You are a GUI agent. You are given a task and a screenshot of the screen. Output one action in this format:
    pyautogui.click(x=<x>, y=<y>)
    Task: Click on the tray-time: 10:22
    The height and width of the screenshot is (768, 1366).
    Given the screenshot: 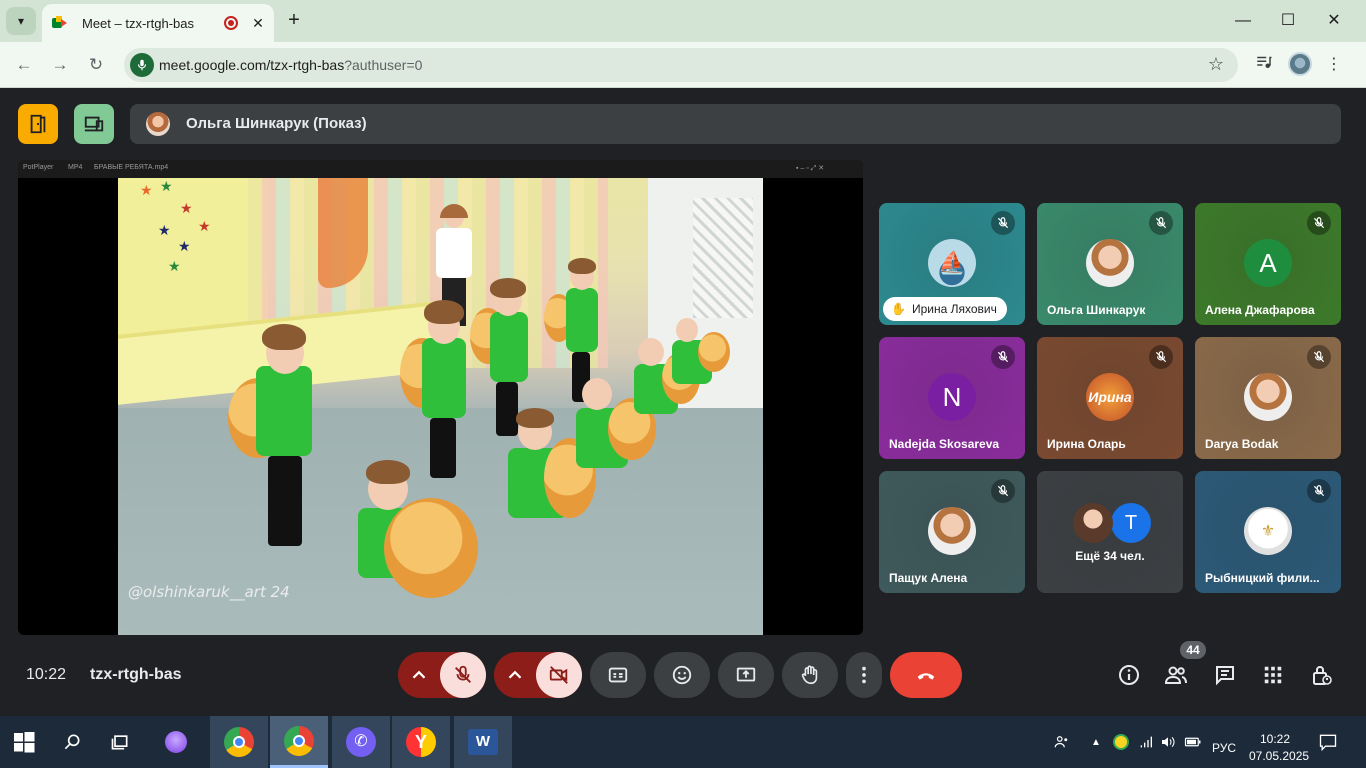 What is the action you would take?
    pyautogui.click(x=1275, y=739)
    